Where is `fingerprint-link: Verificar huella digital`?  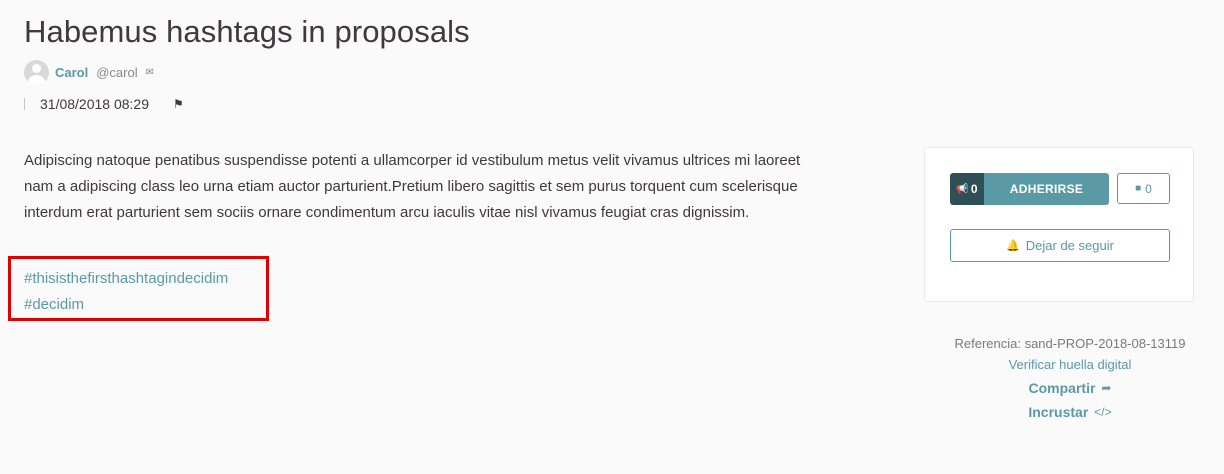 fingerprint-link: Verificar huella digital is located at coordinates (1070, 365).